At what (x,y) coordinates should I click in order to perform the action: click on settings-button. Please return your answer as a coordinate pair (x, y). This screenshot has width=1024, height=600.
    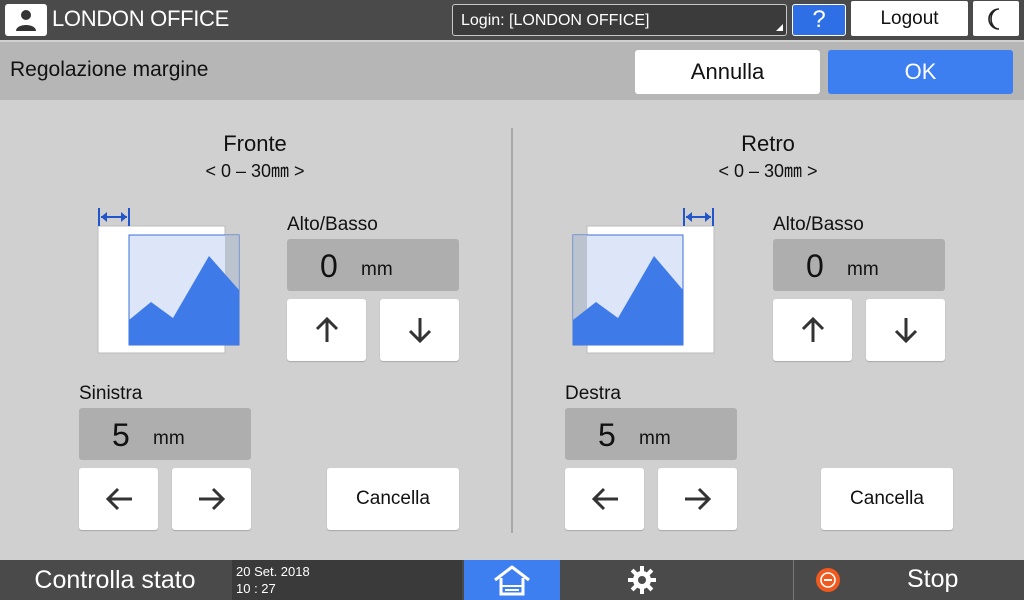
    Looking at the image, I should click on (642, 580).